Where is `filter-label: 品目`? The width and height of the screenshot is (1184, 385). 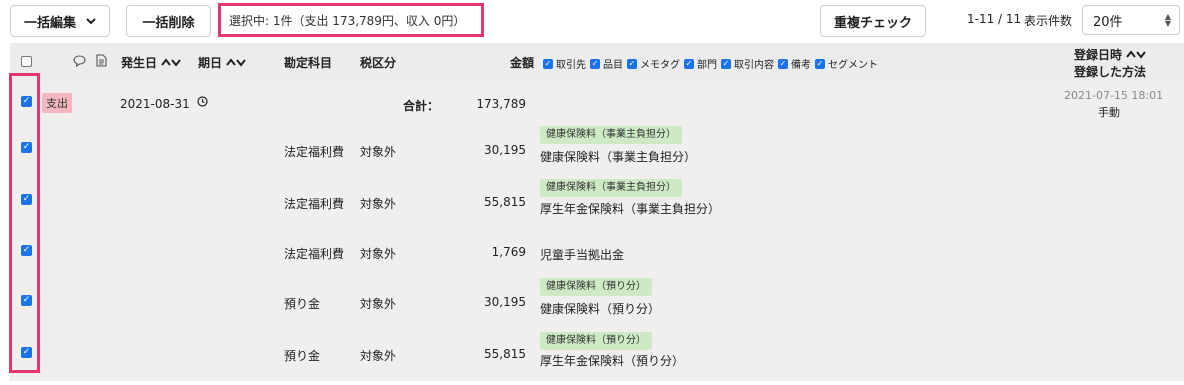 filter-label: 品目 is located at coordinates (613, 65).